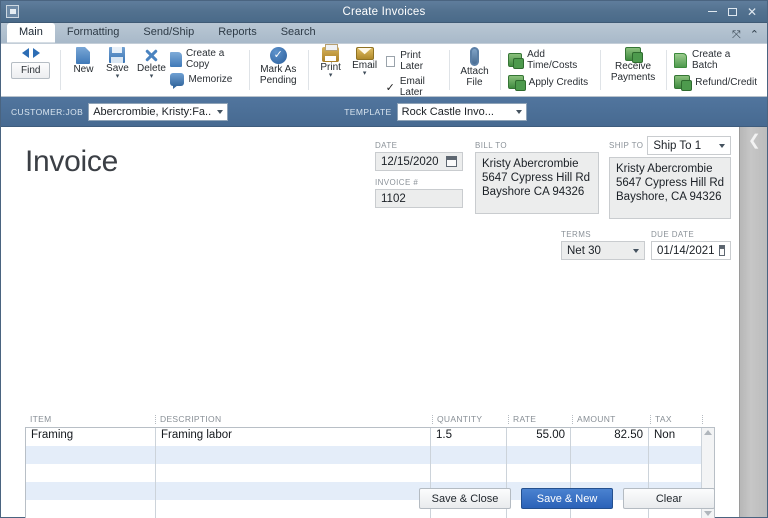 The height and width of the screenshot is (518, 768). Describe the element at coordinates (204, 59) in the screenshot. I see `create-a-copy-button: Create a Copy` at that location.